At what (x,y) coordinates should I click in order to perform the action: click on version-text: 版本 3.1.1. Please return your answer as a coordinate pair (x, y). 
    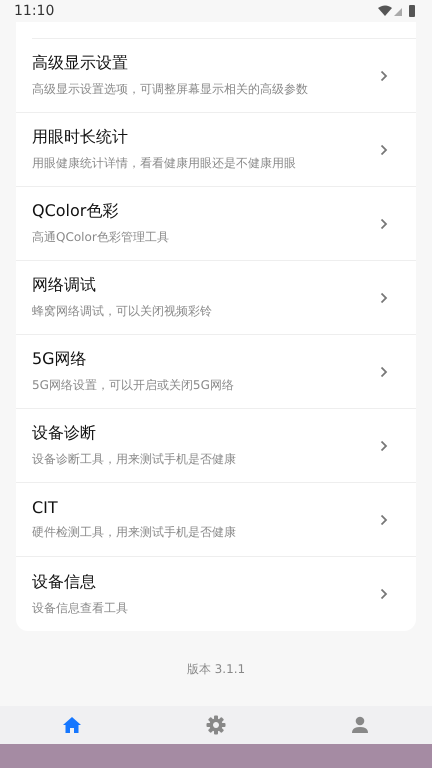
    Looking at the image, I should click on (216, 669).